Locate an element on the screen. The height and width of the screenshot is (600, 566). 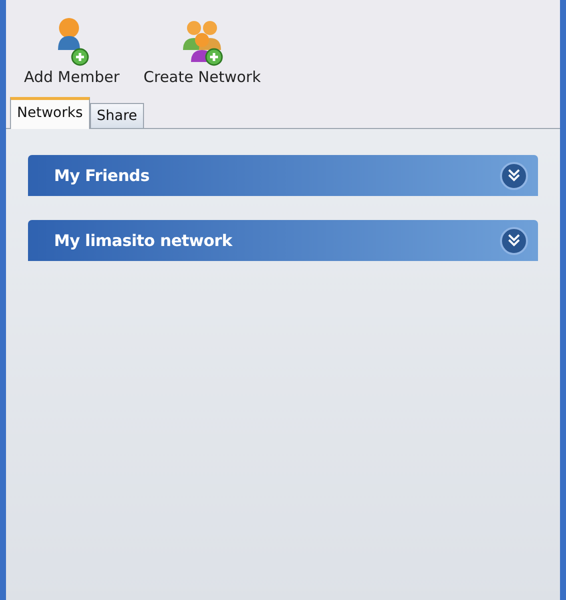
tab: Share is located at coordinates (117, 115).